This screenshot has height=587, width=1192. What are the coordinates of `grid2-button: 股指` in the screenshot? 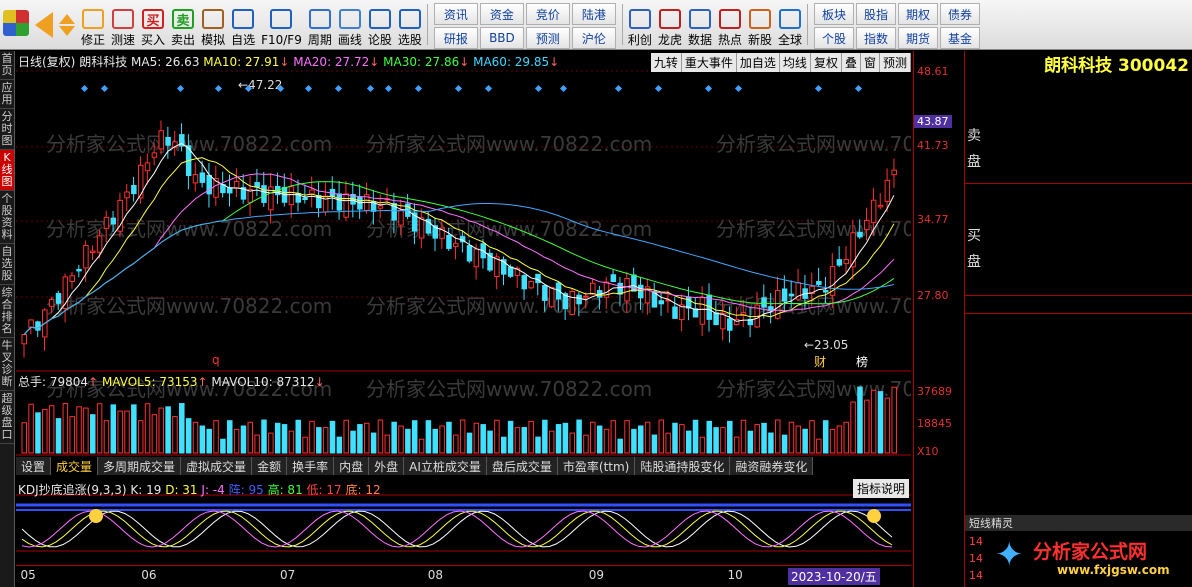 It's located at (876, 14).